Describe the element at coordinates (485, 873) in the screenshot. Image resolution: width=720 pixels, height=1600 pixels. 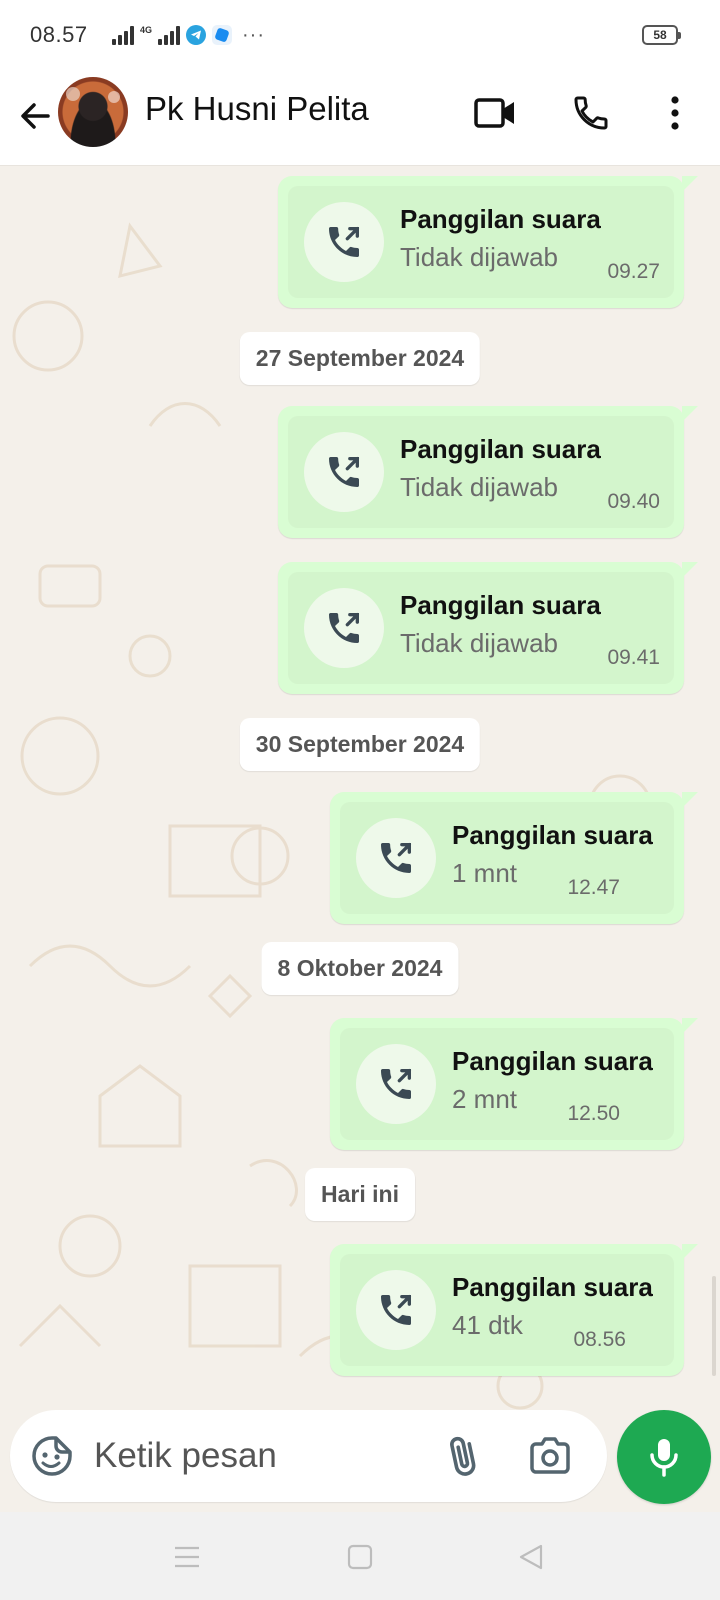
I see `call-status: 1 mnt` at that location.